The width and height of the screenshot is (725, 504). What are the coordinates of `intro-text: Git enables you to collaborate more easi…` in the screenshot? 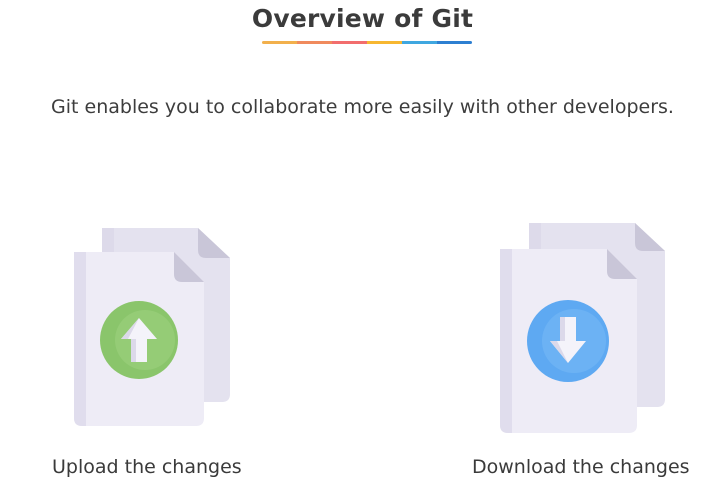 It's located at (362, 107).